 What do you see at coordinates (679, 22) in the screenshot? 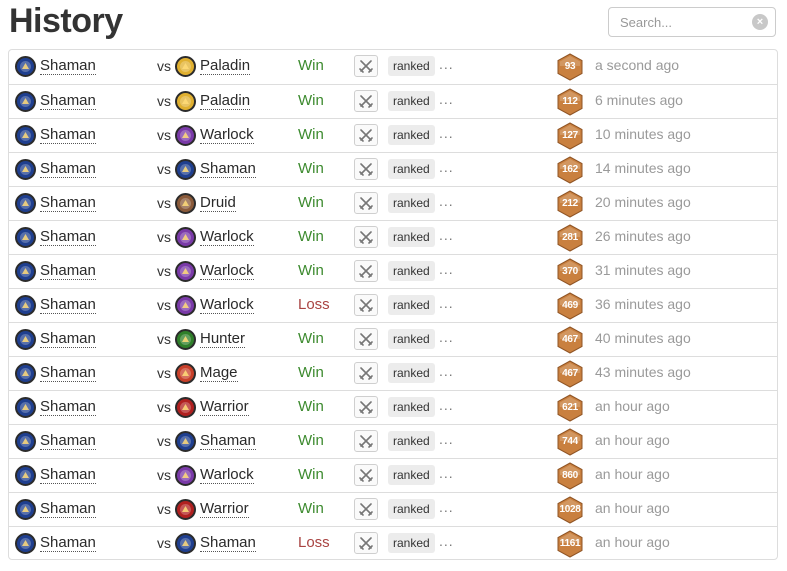
I see `search-input` at bounding box center [679, 22].